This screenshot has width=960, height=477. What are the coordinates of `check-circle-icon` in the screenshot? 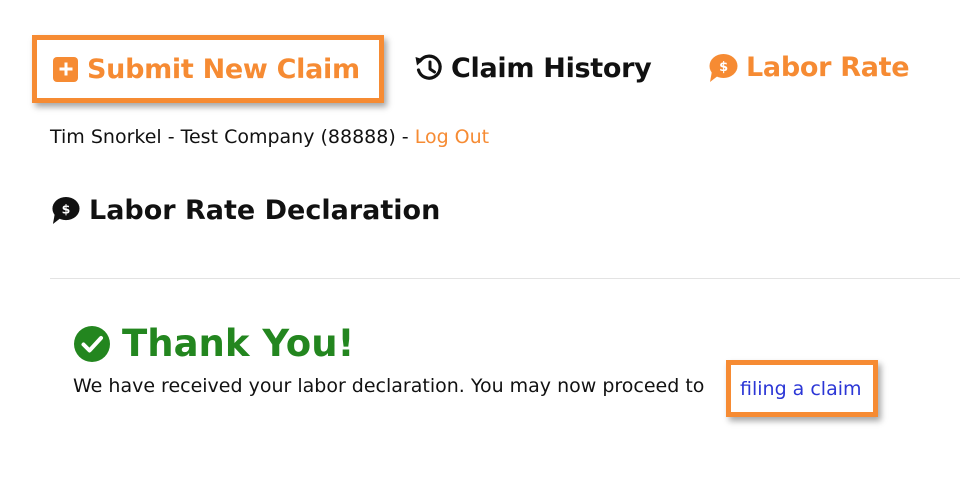 It's located at (92, 343).